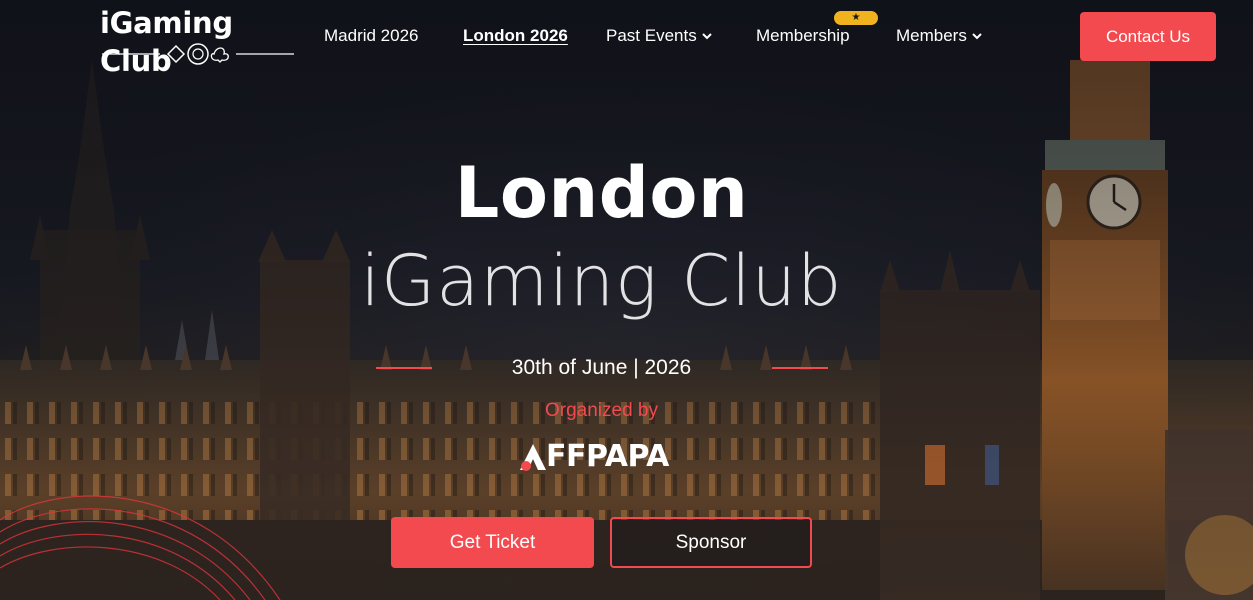 The width and height of the screenshot is (1253, 600). I want to click on get-ticket-button: Get Ticket, so click(492, 542).